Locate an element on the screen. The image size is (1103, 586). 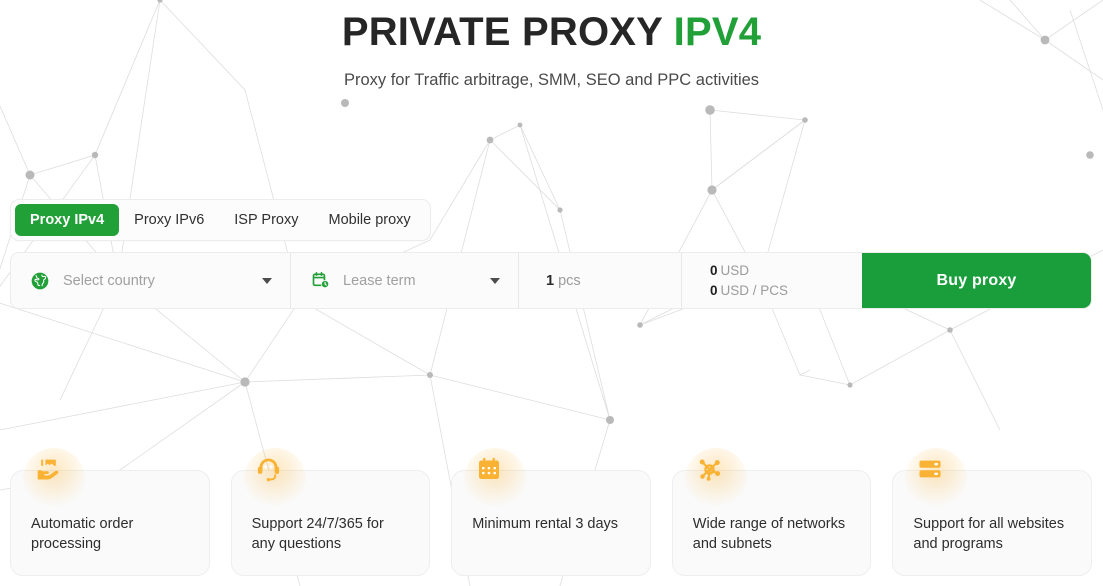
price-total-row: 0 USD is located at coordinates (749, 271).